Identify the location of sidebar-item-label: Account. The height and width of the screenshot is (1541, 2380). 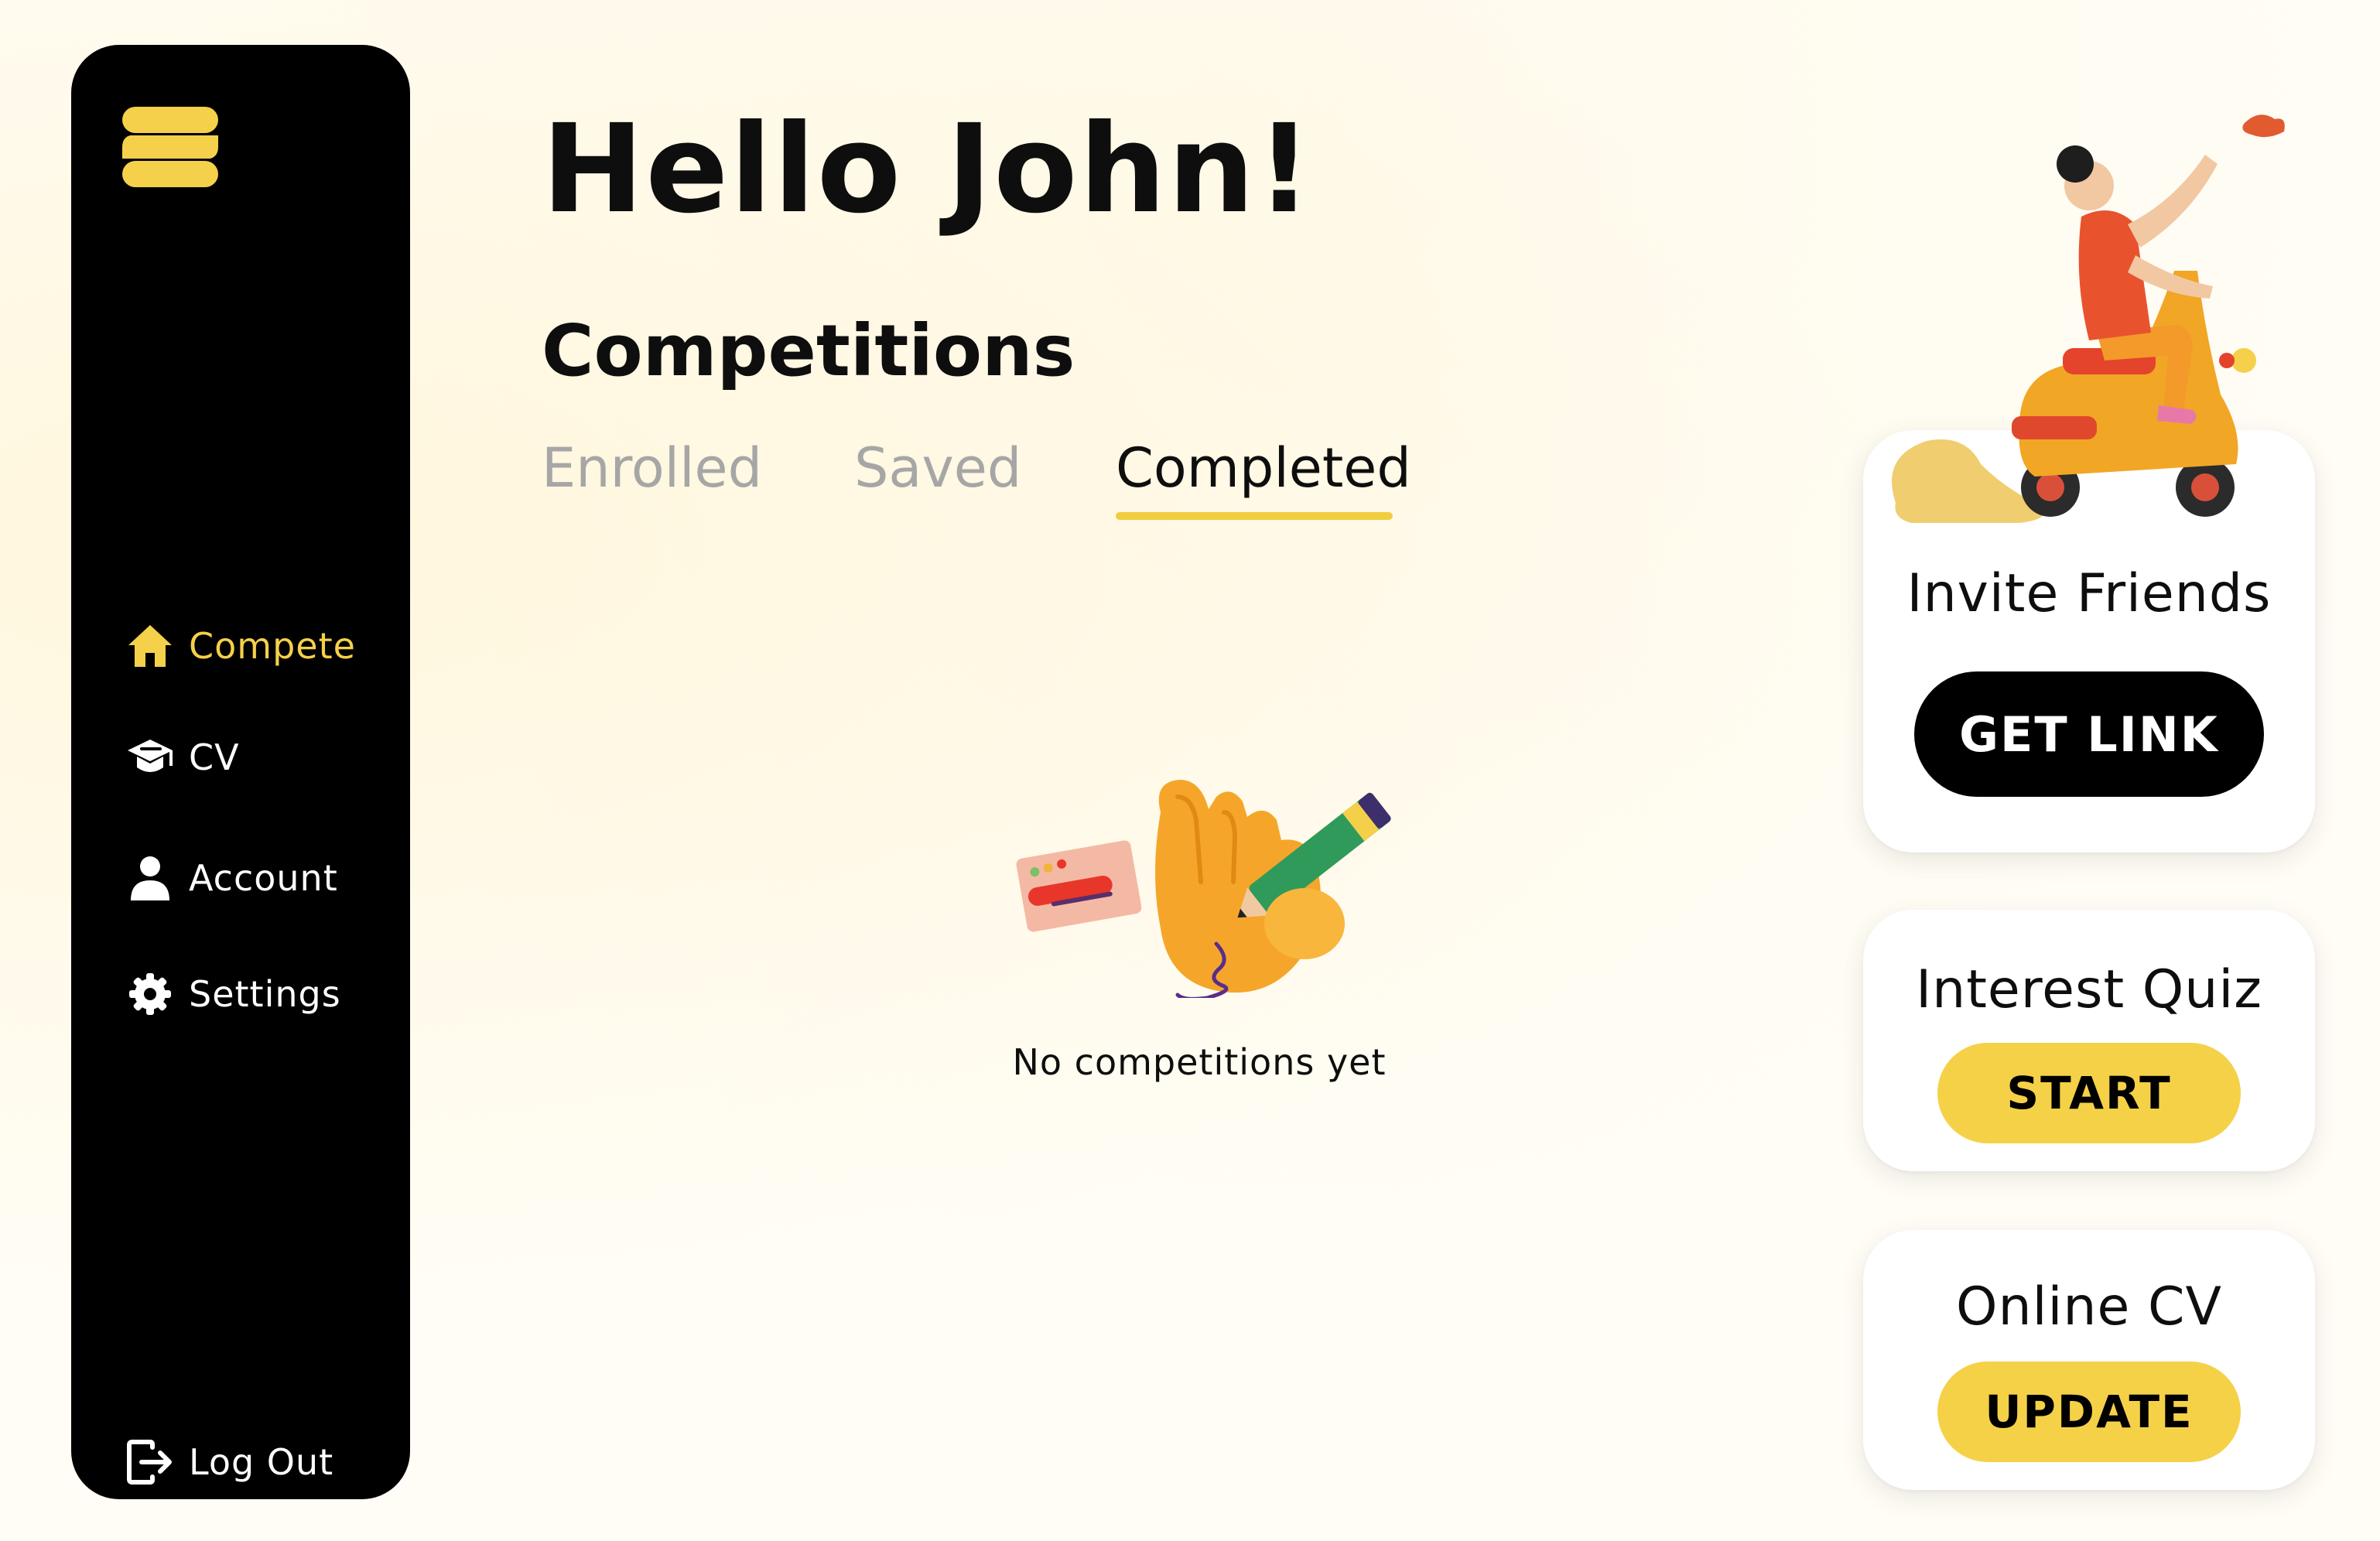
(263, 878).